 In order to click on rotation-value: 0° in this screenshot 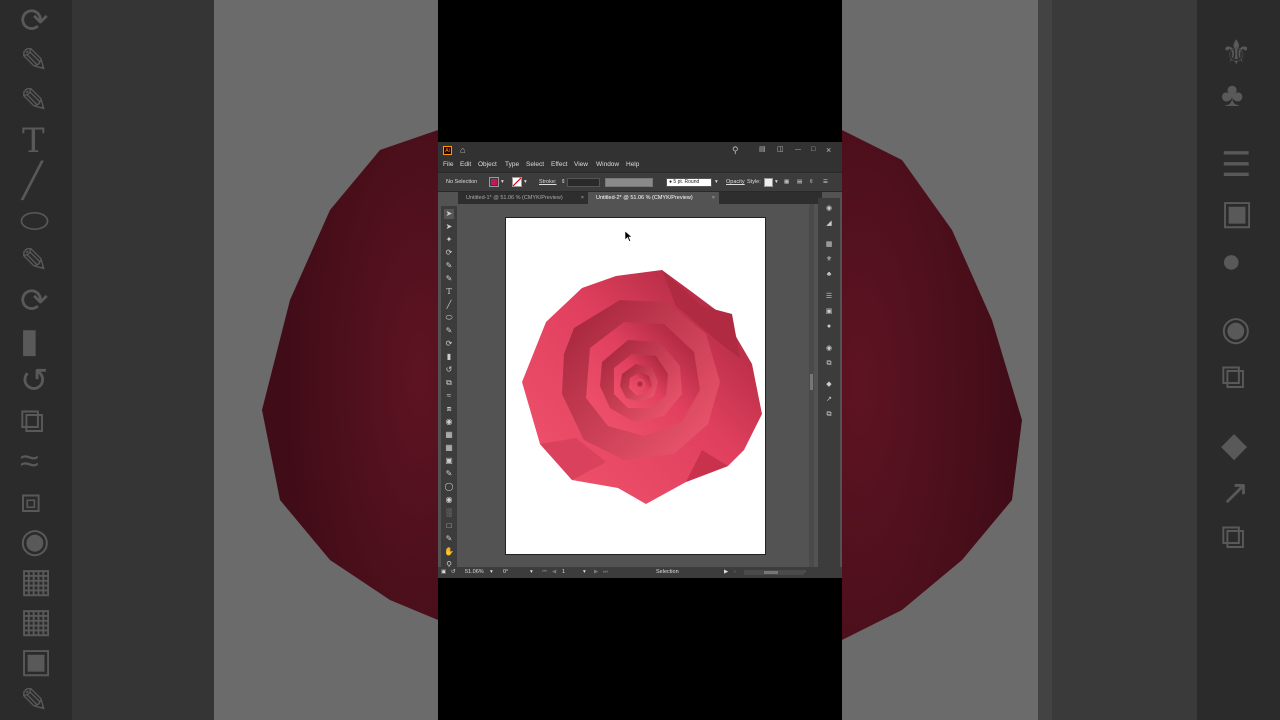, I will do `click(505, 572)`.